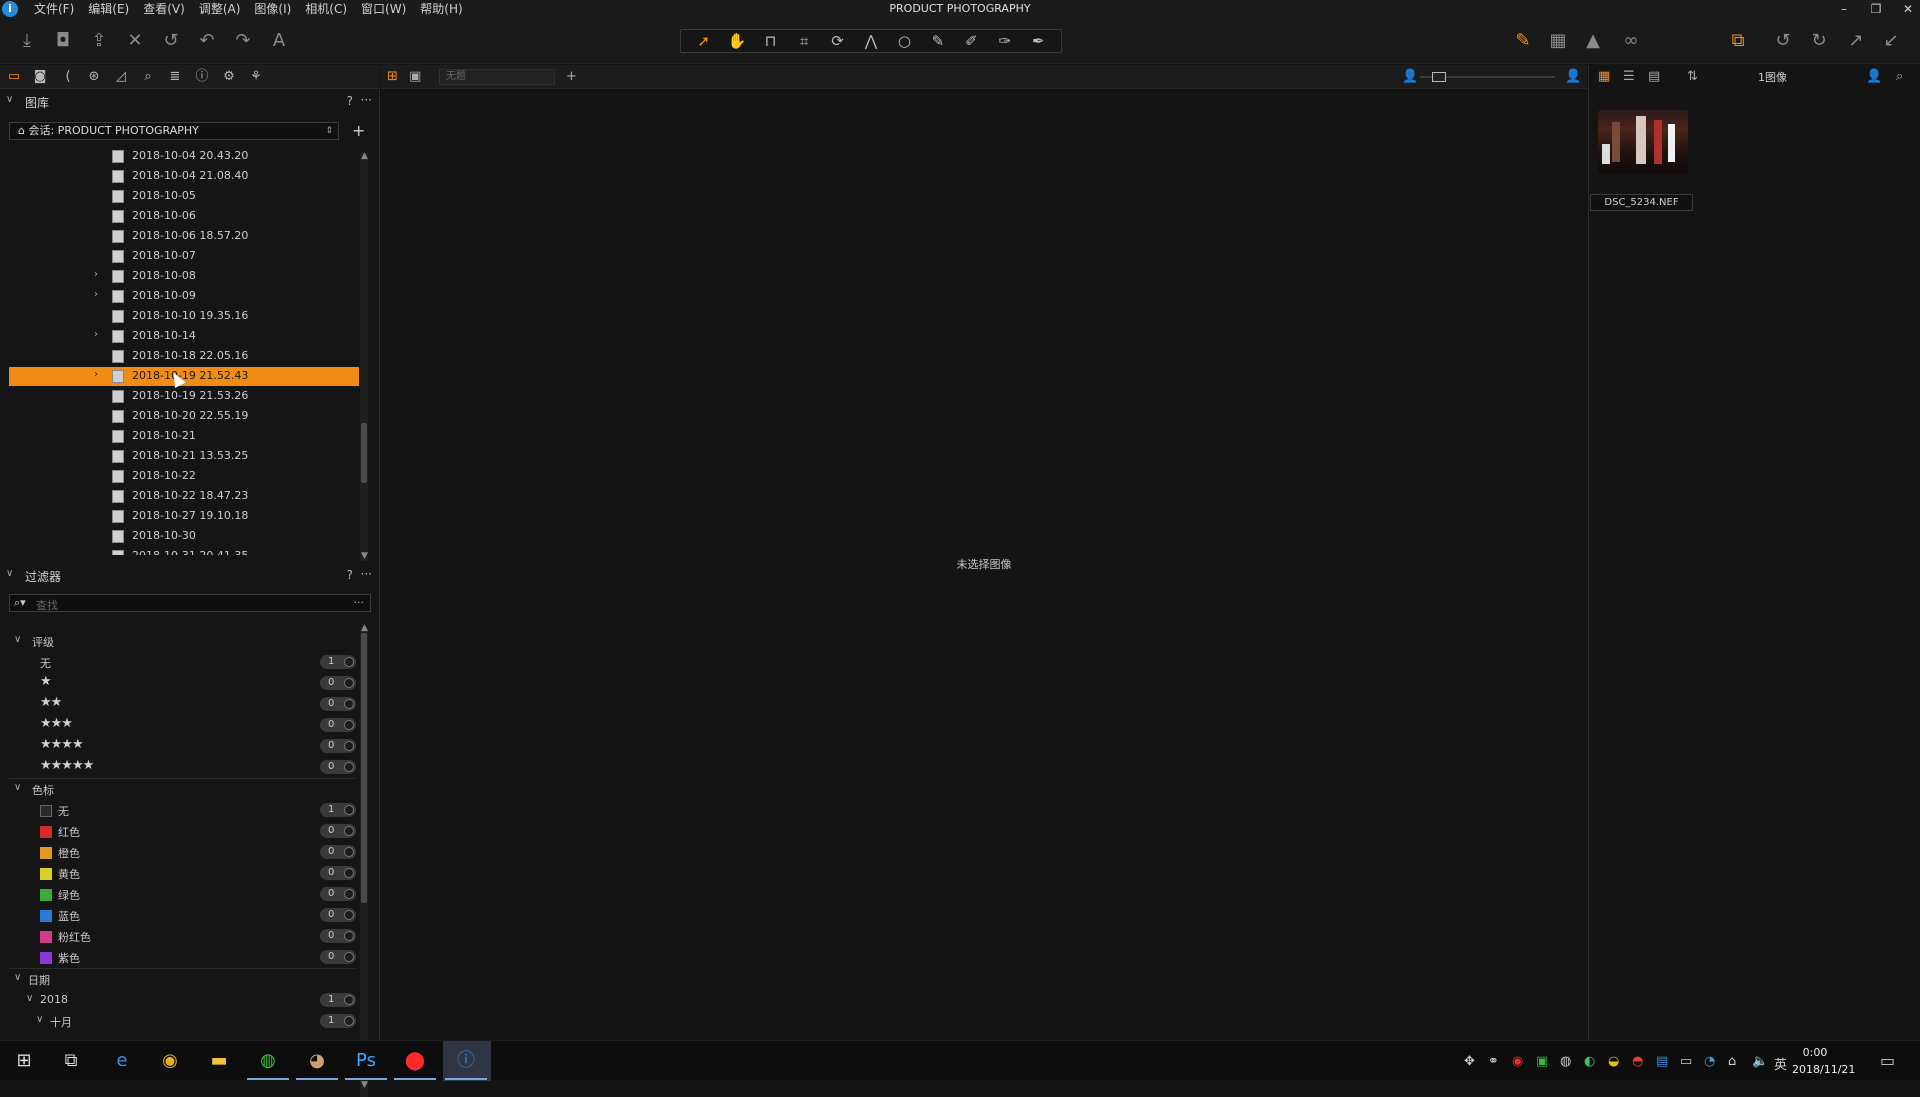 This screenshot has height=1097, width=1920. Describe the element at coordinates (14, 77) in the screenshot. I see `tab-library-icon: ▭` at that location.